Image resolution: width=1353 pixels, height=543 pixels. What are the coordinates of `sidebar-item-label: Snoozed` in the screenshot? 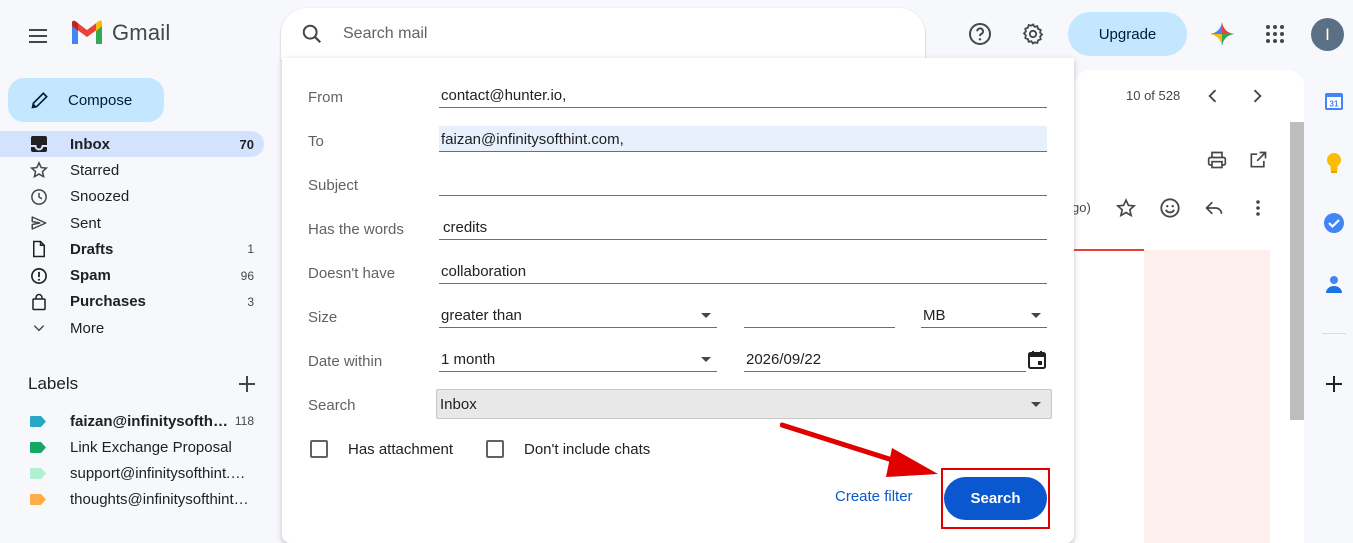 It's located at (100, 197).